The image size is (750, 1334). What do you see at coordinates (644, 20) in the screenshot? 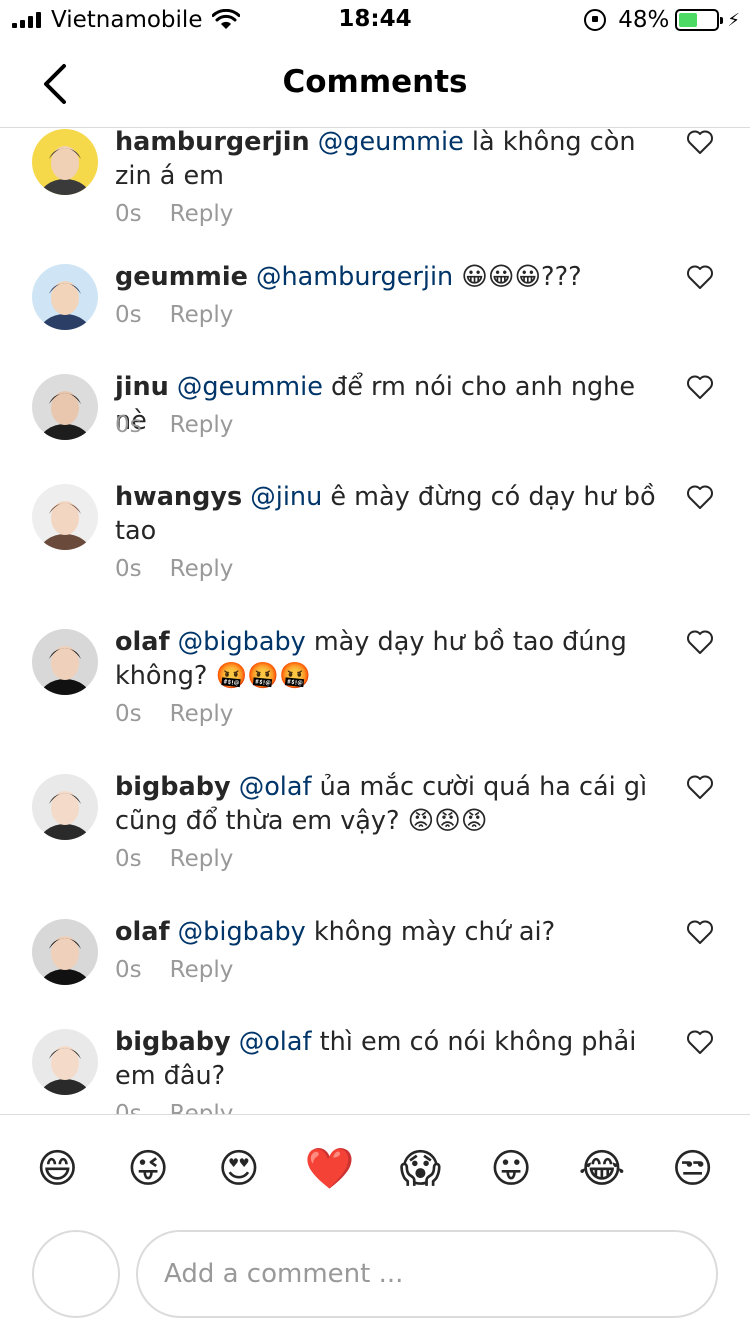
I see `battery-percent: 48%` at bounding box center [644, 20].